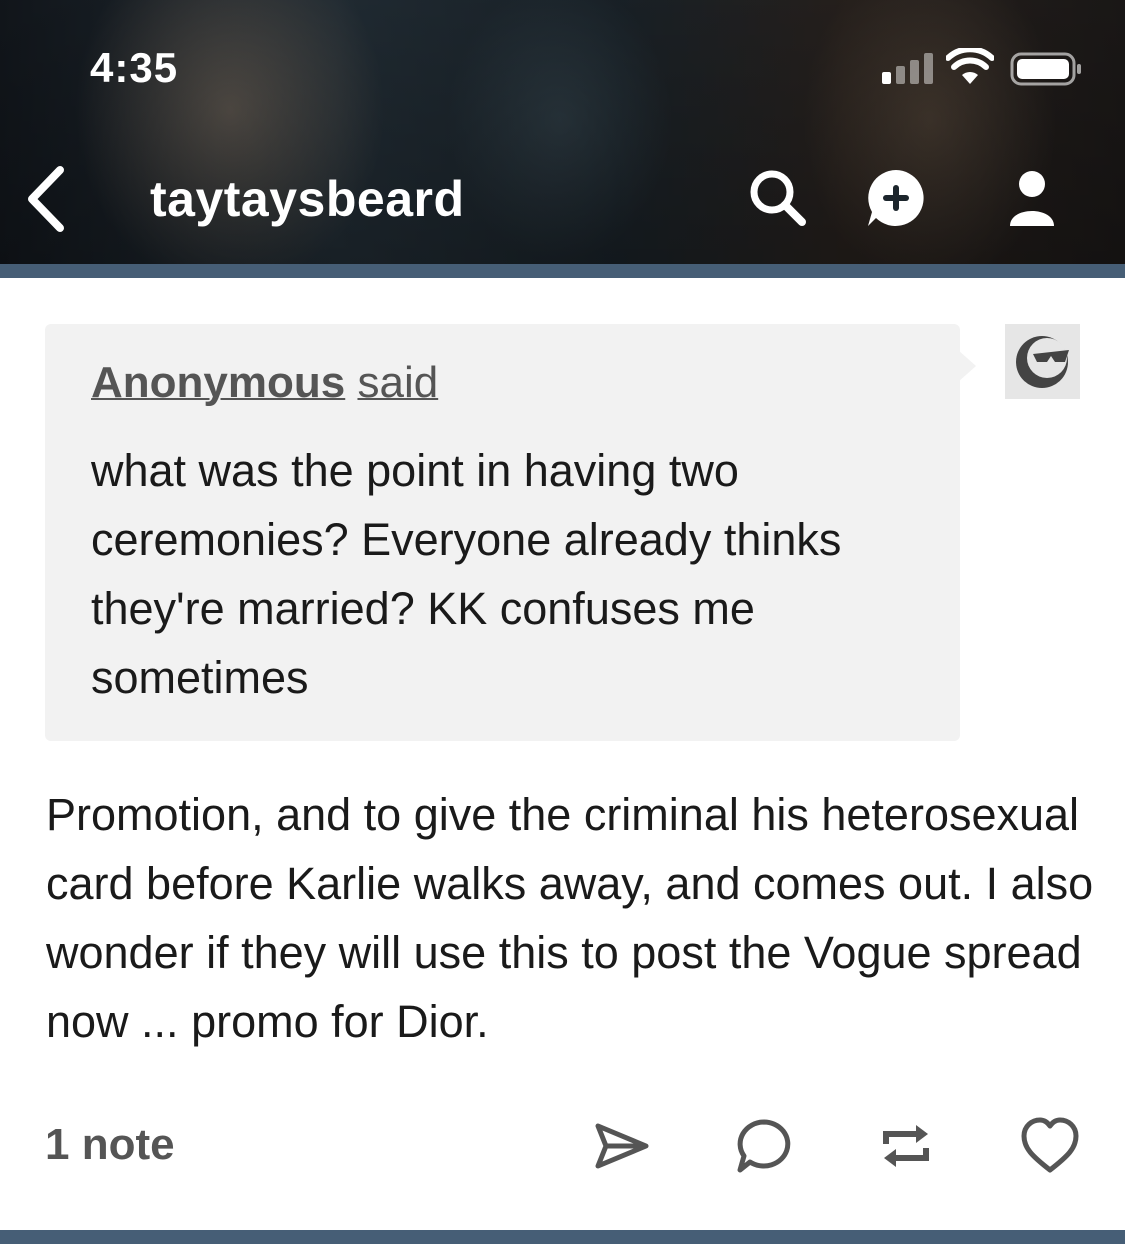 Image resolution: width=1125 pixels, height=1244 pixels. What do you see at coordinates (906, 1146) in the screenshot?
I see `reblog-icon` at bounding box center [906, 1146].